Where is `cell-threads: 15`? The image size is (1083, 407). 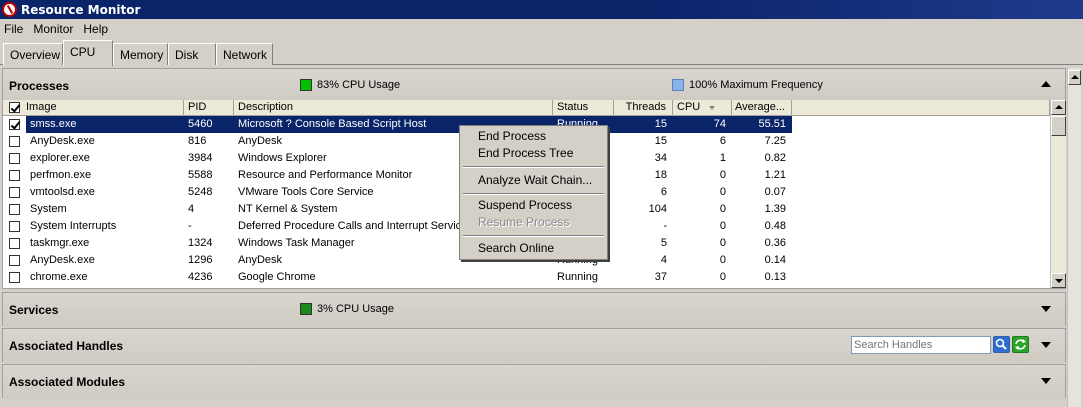 cell-threads: 15 is located at coordinates (643, 124).